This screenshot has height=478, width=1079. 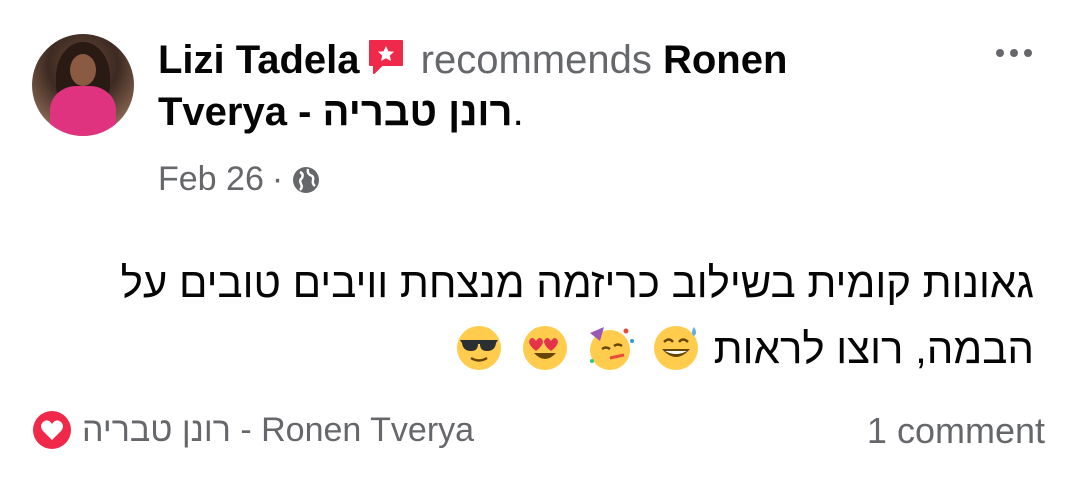 What do you see at coordinates (518, 112) in the screenshot?
I see `period: .` at bounding box center [518, 112].